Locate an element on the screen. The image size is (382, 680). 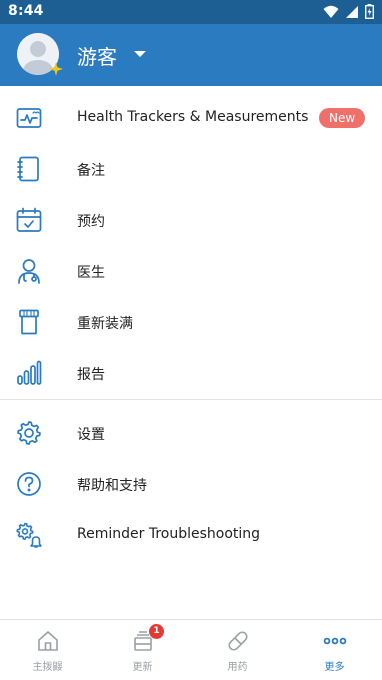
status-time: 8:44 is located at coordinates (26, 11).